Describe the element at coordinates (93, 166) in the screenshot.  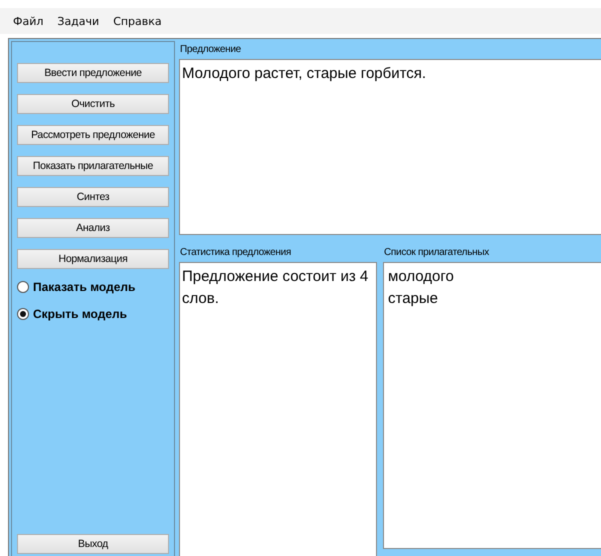
I see `action-button: Показать прилагательные` at that location.